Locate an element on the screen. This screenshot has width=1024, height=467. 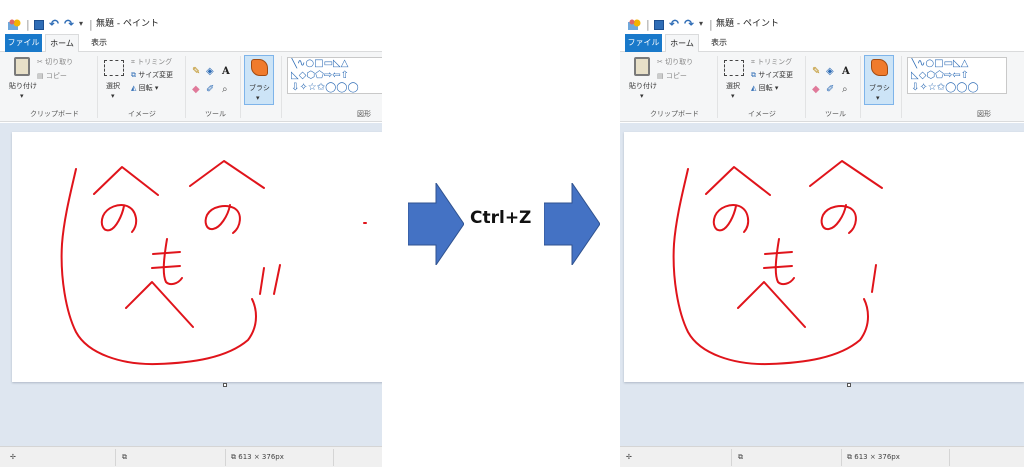
resize-icon: ⧉ is located at coordinates (753, 75).